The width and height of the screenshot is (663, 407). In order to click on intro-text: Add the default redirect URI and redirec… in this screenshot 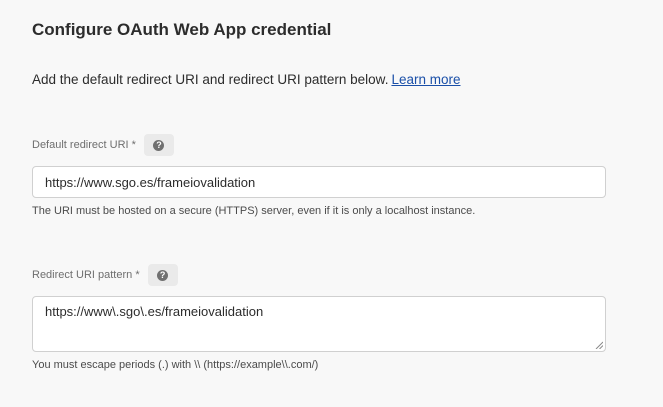, I will do `click(246, 79)`.